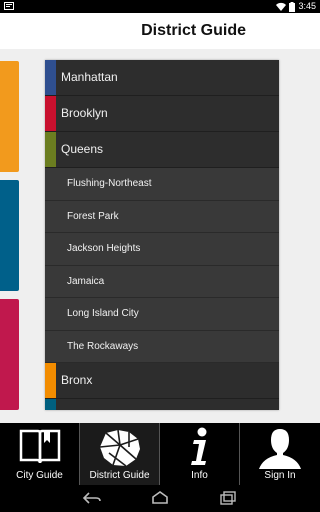 The height and width of the screenshot is (512, 320). Describe the element at coordinates (162, 216) in the screenshot. I see `sub-item-forest-park: Forest Park` at that location.